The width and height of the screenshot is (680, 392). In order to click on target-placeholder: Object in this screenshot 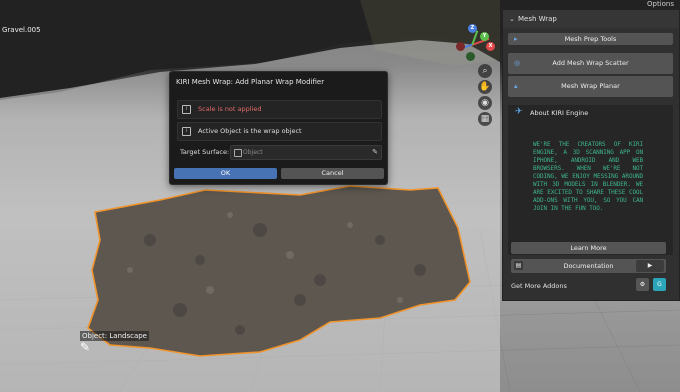, I will do `click(253, 152)`.